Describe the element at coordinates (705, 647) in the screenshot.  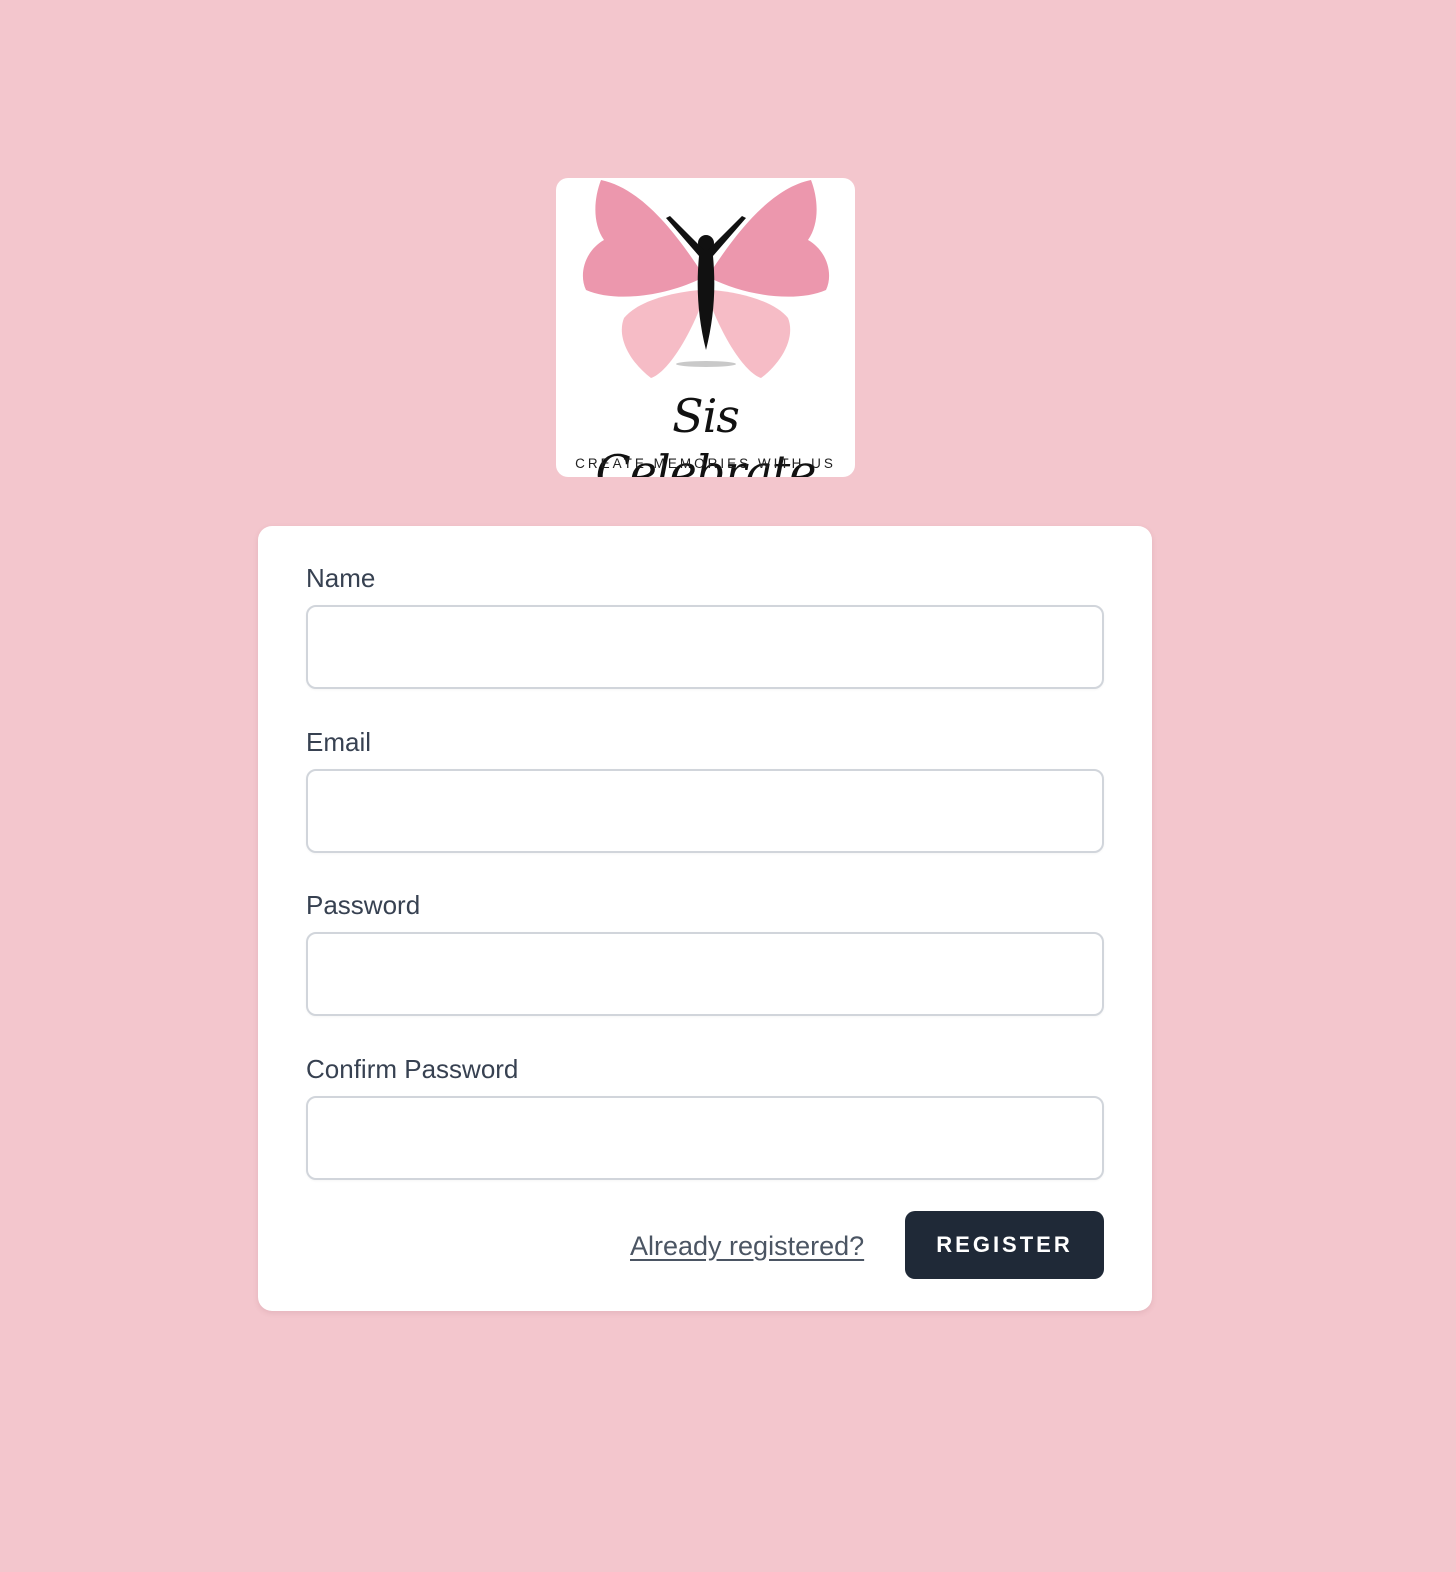
I see `name-input` at that location.